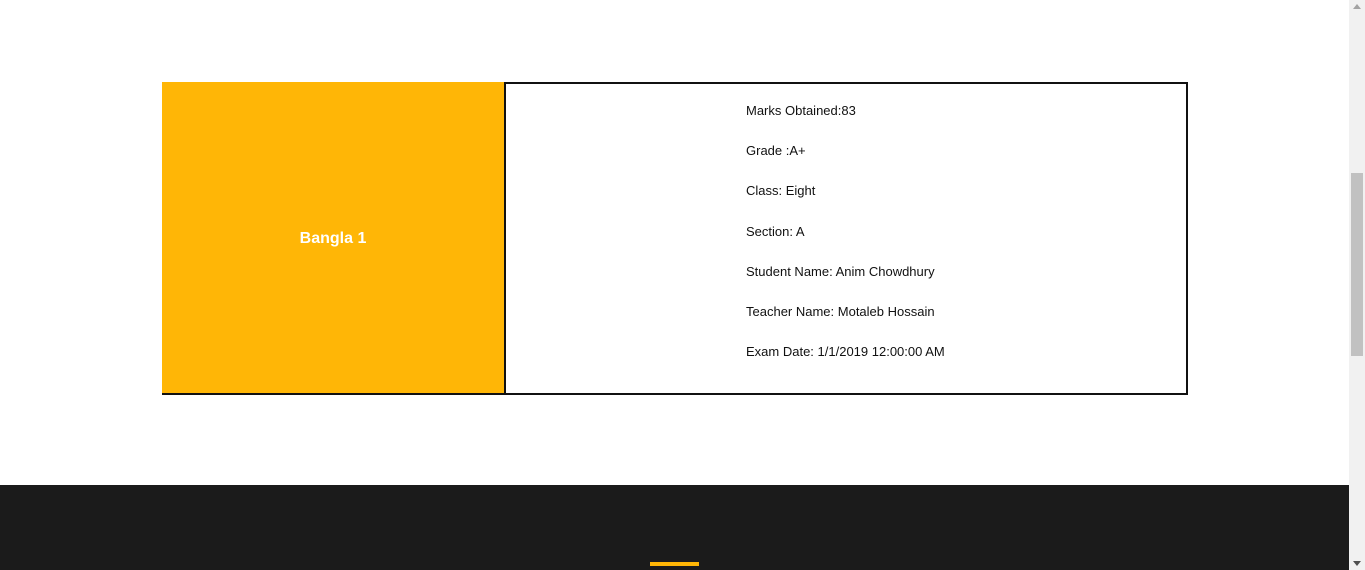 The height and width of the screenshot is (570, 1365). What do you see at coordinates (801, 110) in the screenshot?
I see `marks-obtained: Marks Obtained:83` at bounding box center [801, 110].